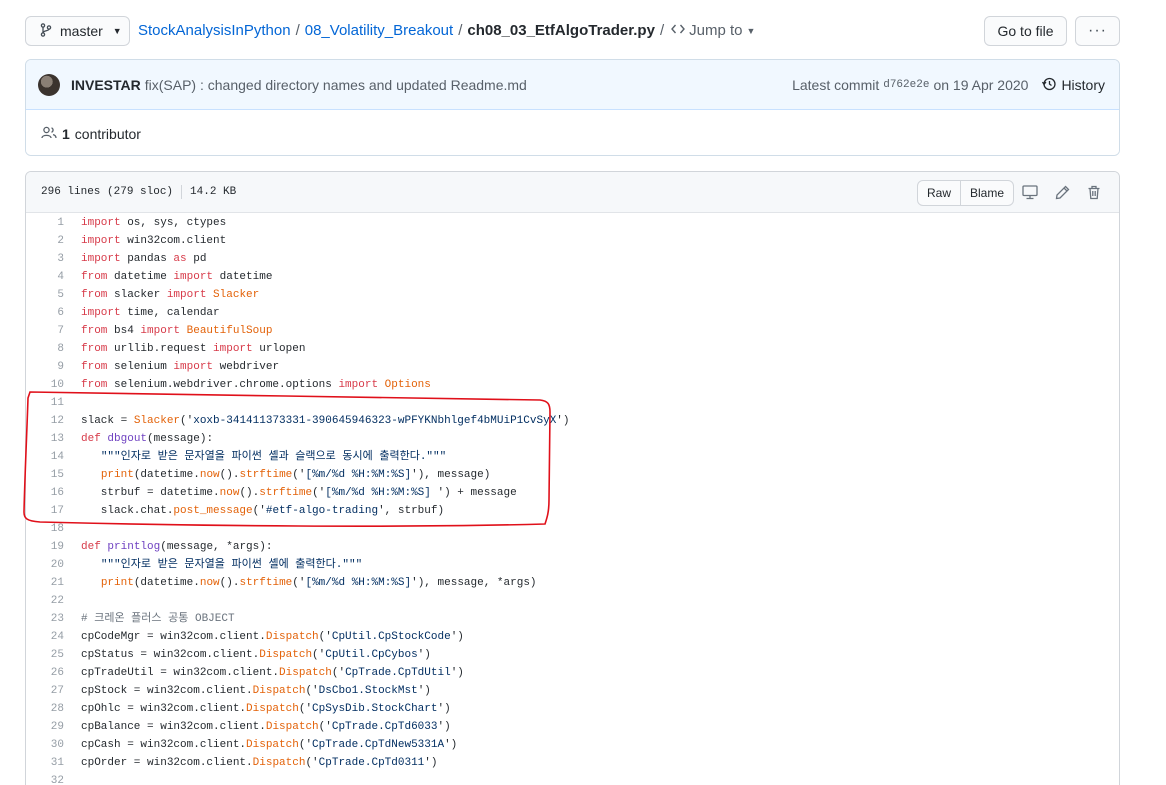  Describe the element at coordinates (45, 778) in the screenshot. I see `line-number: 32` at that location.